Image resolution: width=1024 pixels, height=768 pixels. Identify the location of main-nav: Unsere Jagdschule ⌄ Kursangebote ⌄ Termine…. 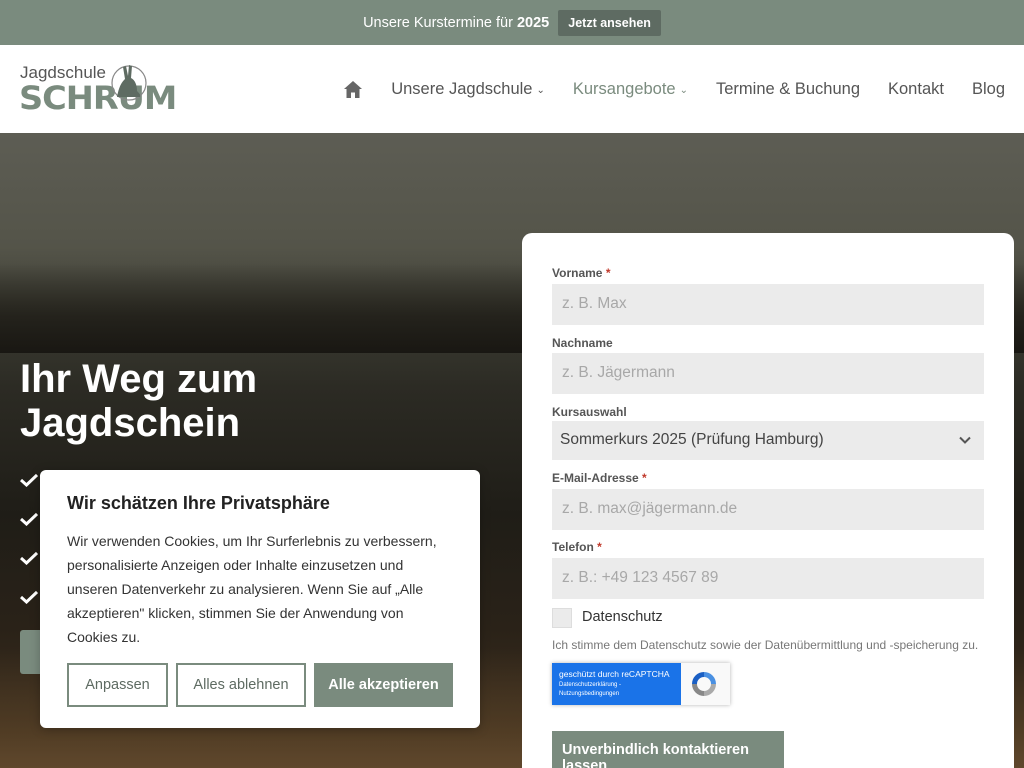
(674, 89).